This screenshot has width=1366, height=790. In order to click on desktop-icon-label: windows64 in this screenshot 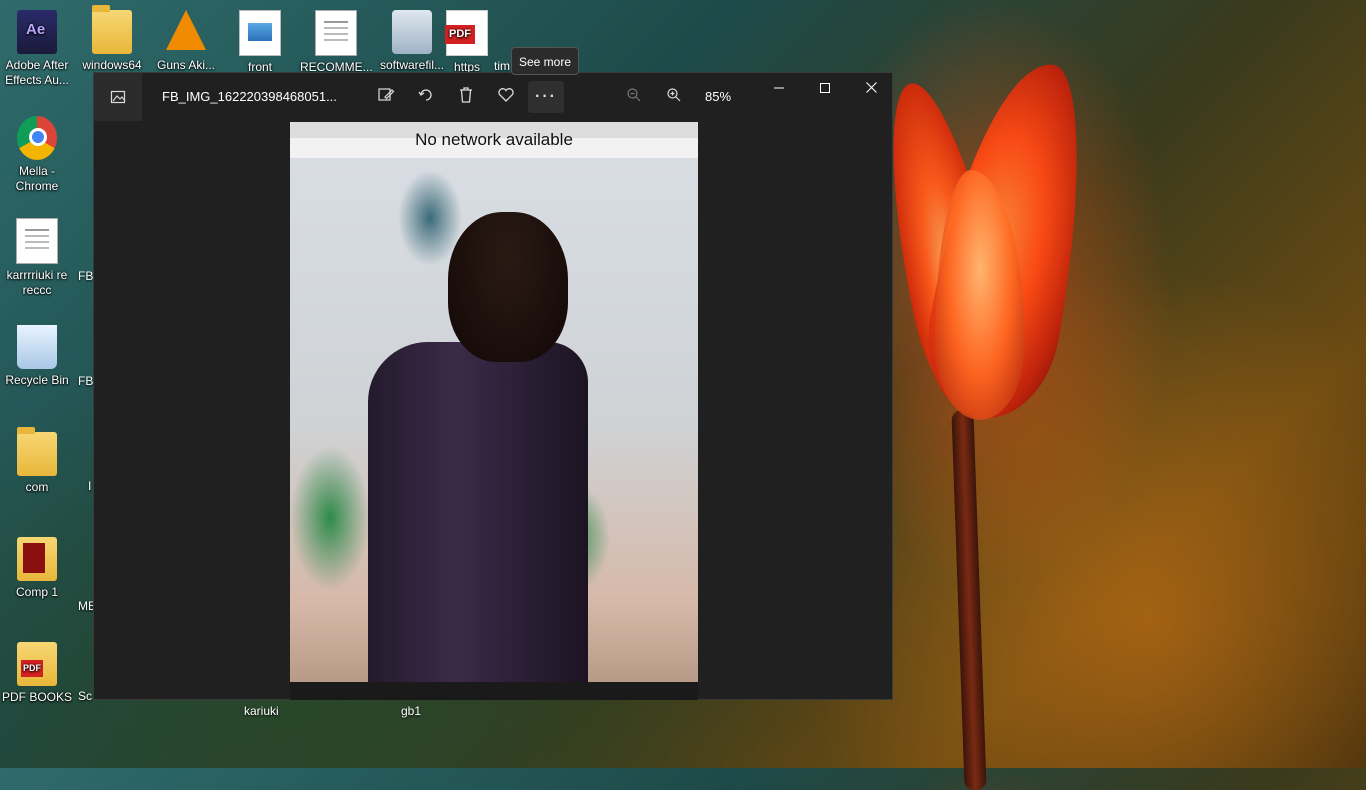, I will do `click(112, 65)`.